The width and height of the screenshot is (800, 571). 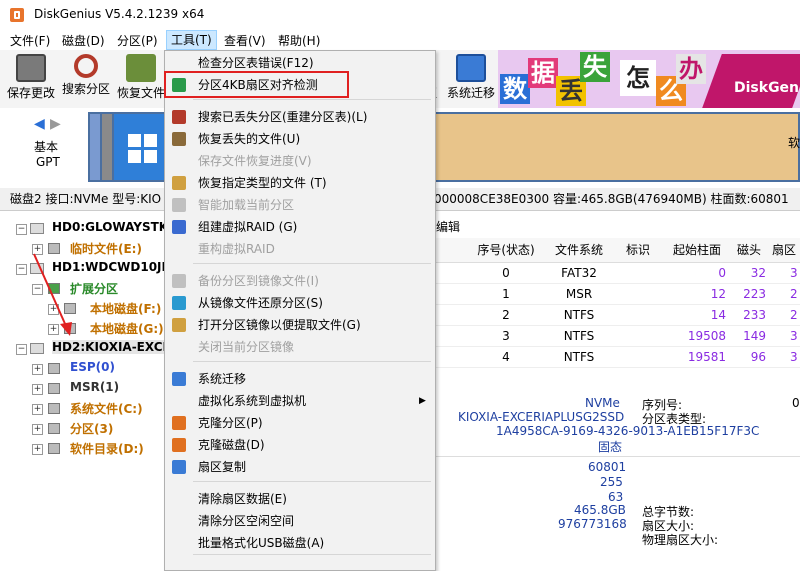 I want to click on partition-table-type: GPT, so click(x=48, y=162).